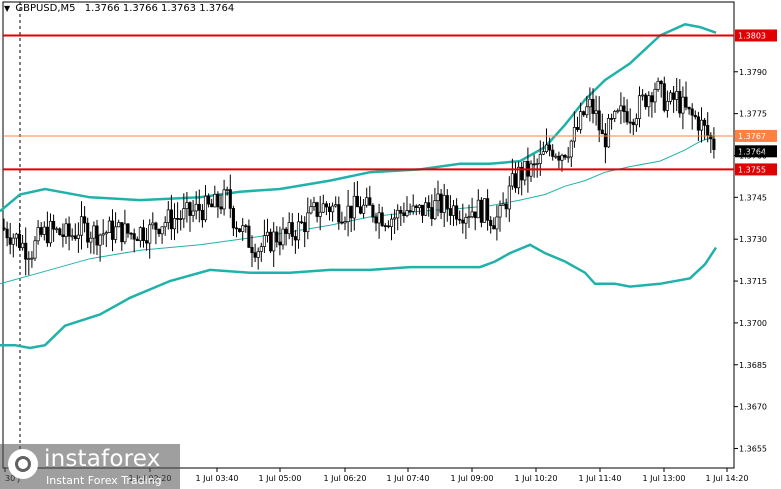  I want to click on y-tick-label: 1.3685, so click(753, 365).